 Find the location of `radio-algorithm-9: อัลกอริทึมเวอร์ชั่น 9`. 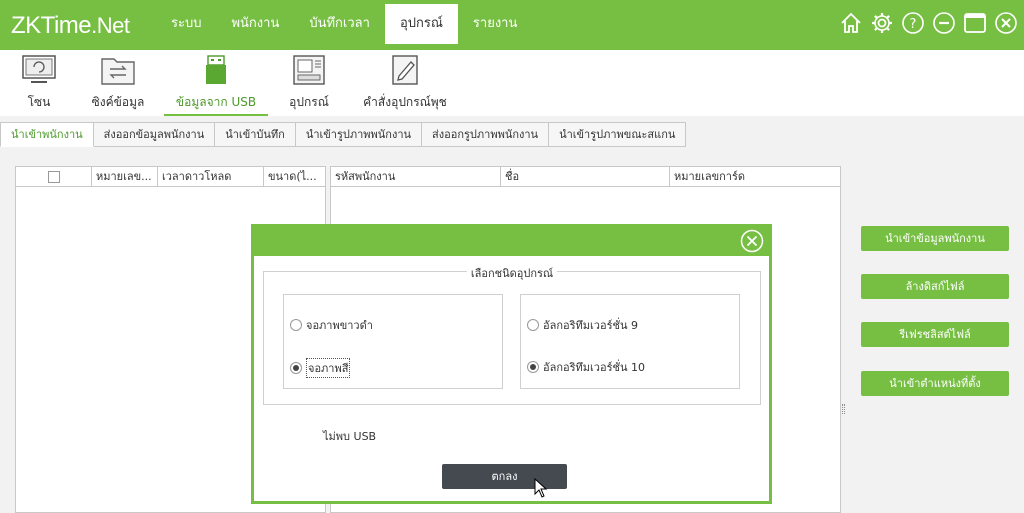

radio-algorithm-9: อัลกอริทึมเวอร์ชั่น 9 is located at coordinates (582, 325).